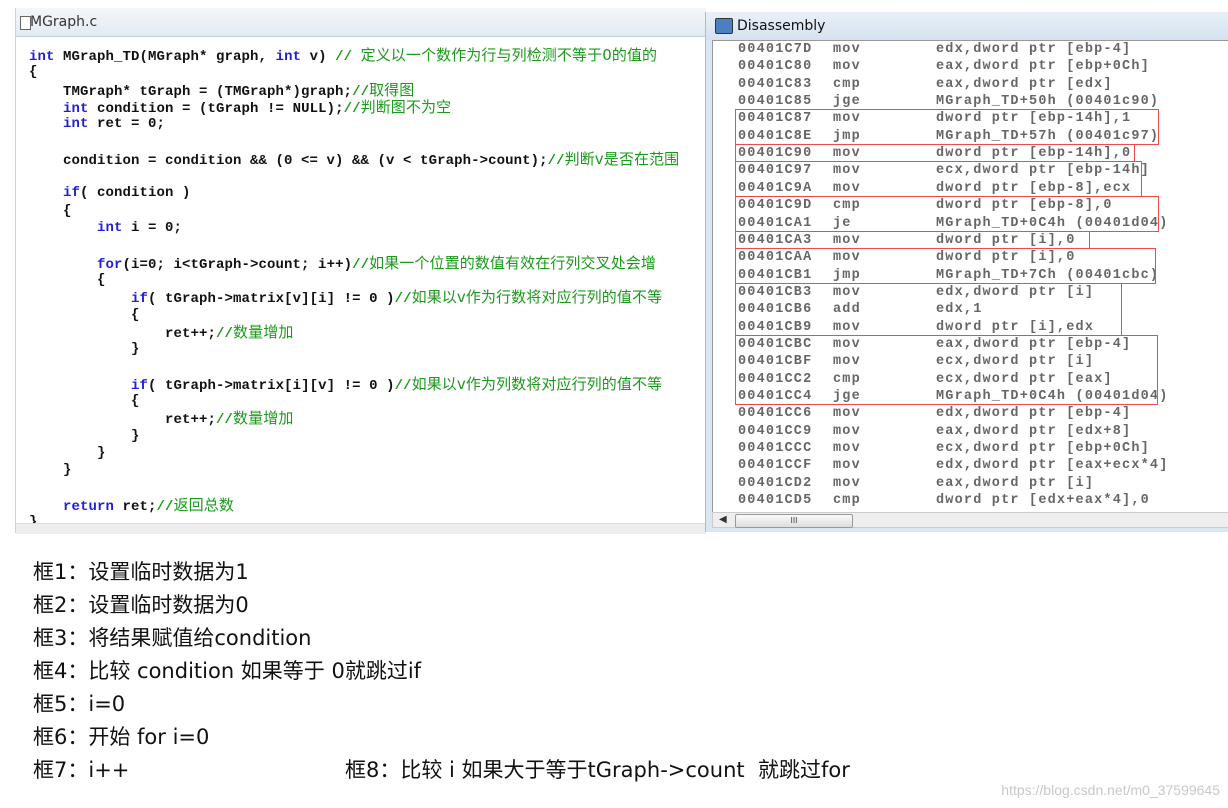 The height and width of the screenshot is (808, 1228). I want to click on code-text: ret++;, so click(123, 333).